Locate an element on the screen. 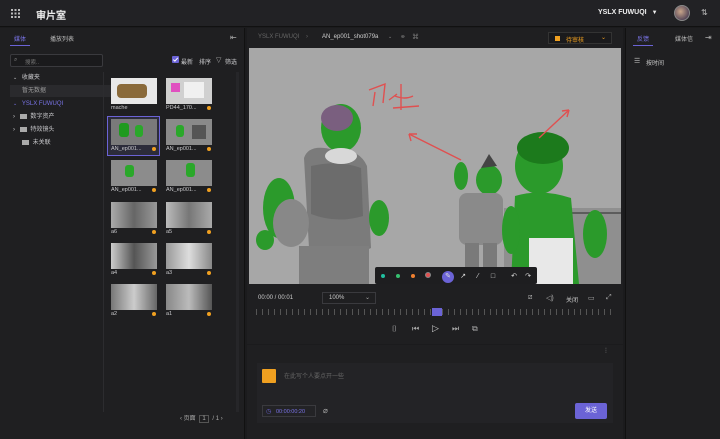 The image size is (720, 439). thumb-label: a1 is located at coordinates (169, 314).